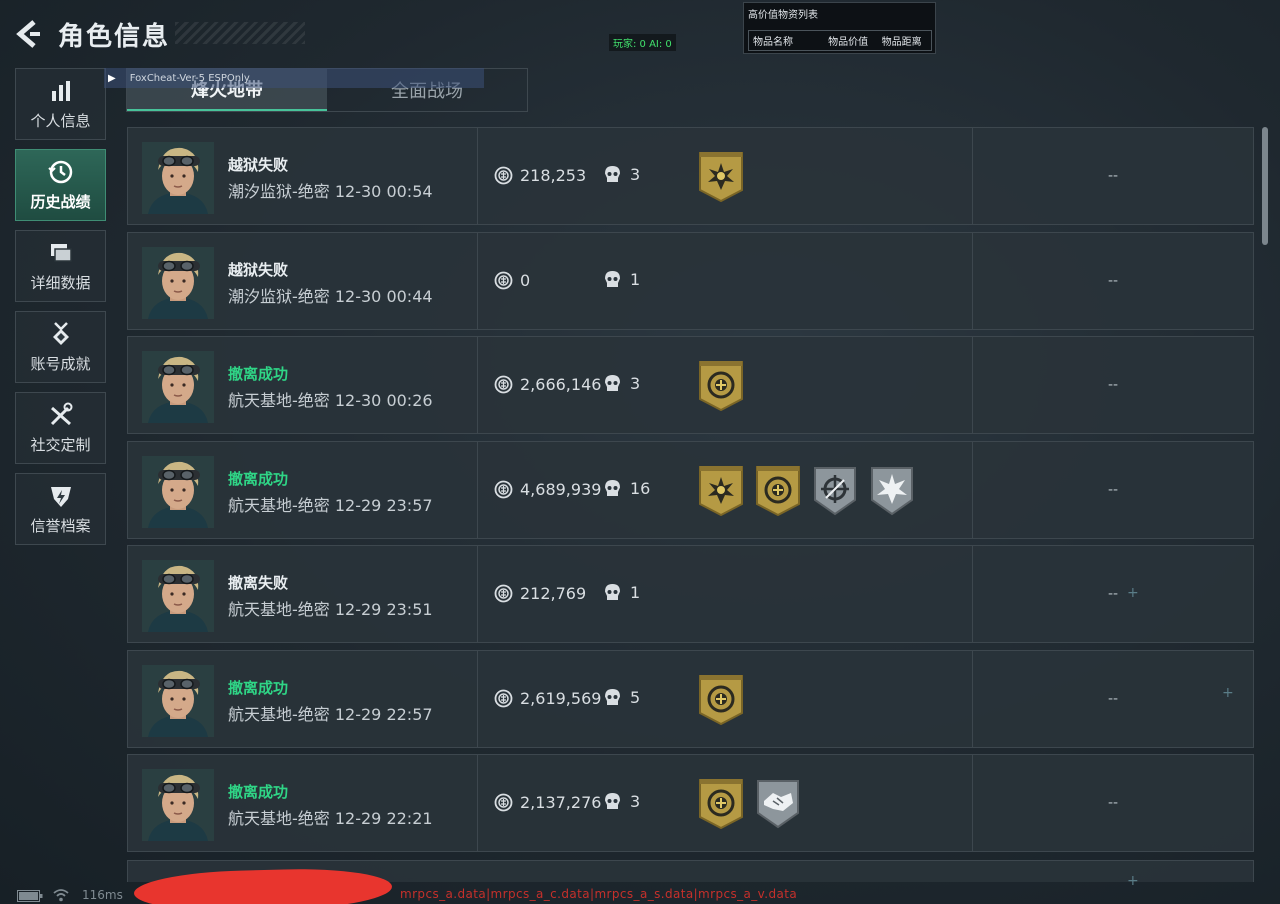 Image resolution: width=1280 pixels, height=904 pixels. I want to click on battery-icon, so click(30, 896).